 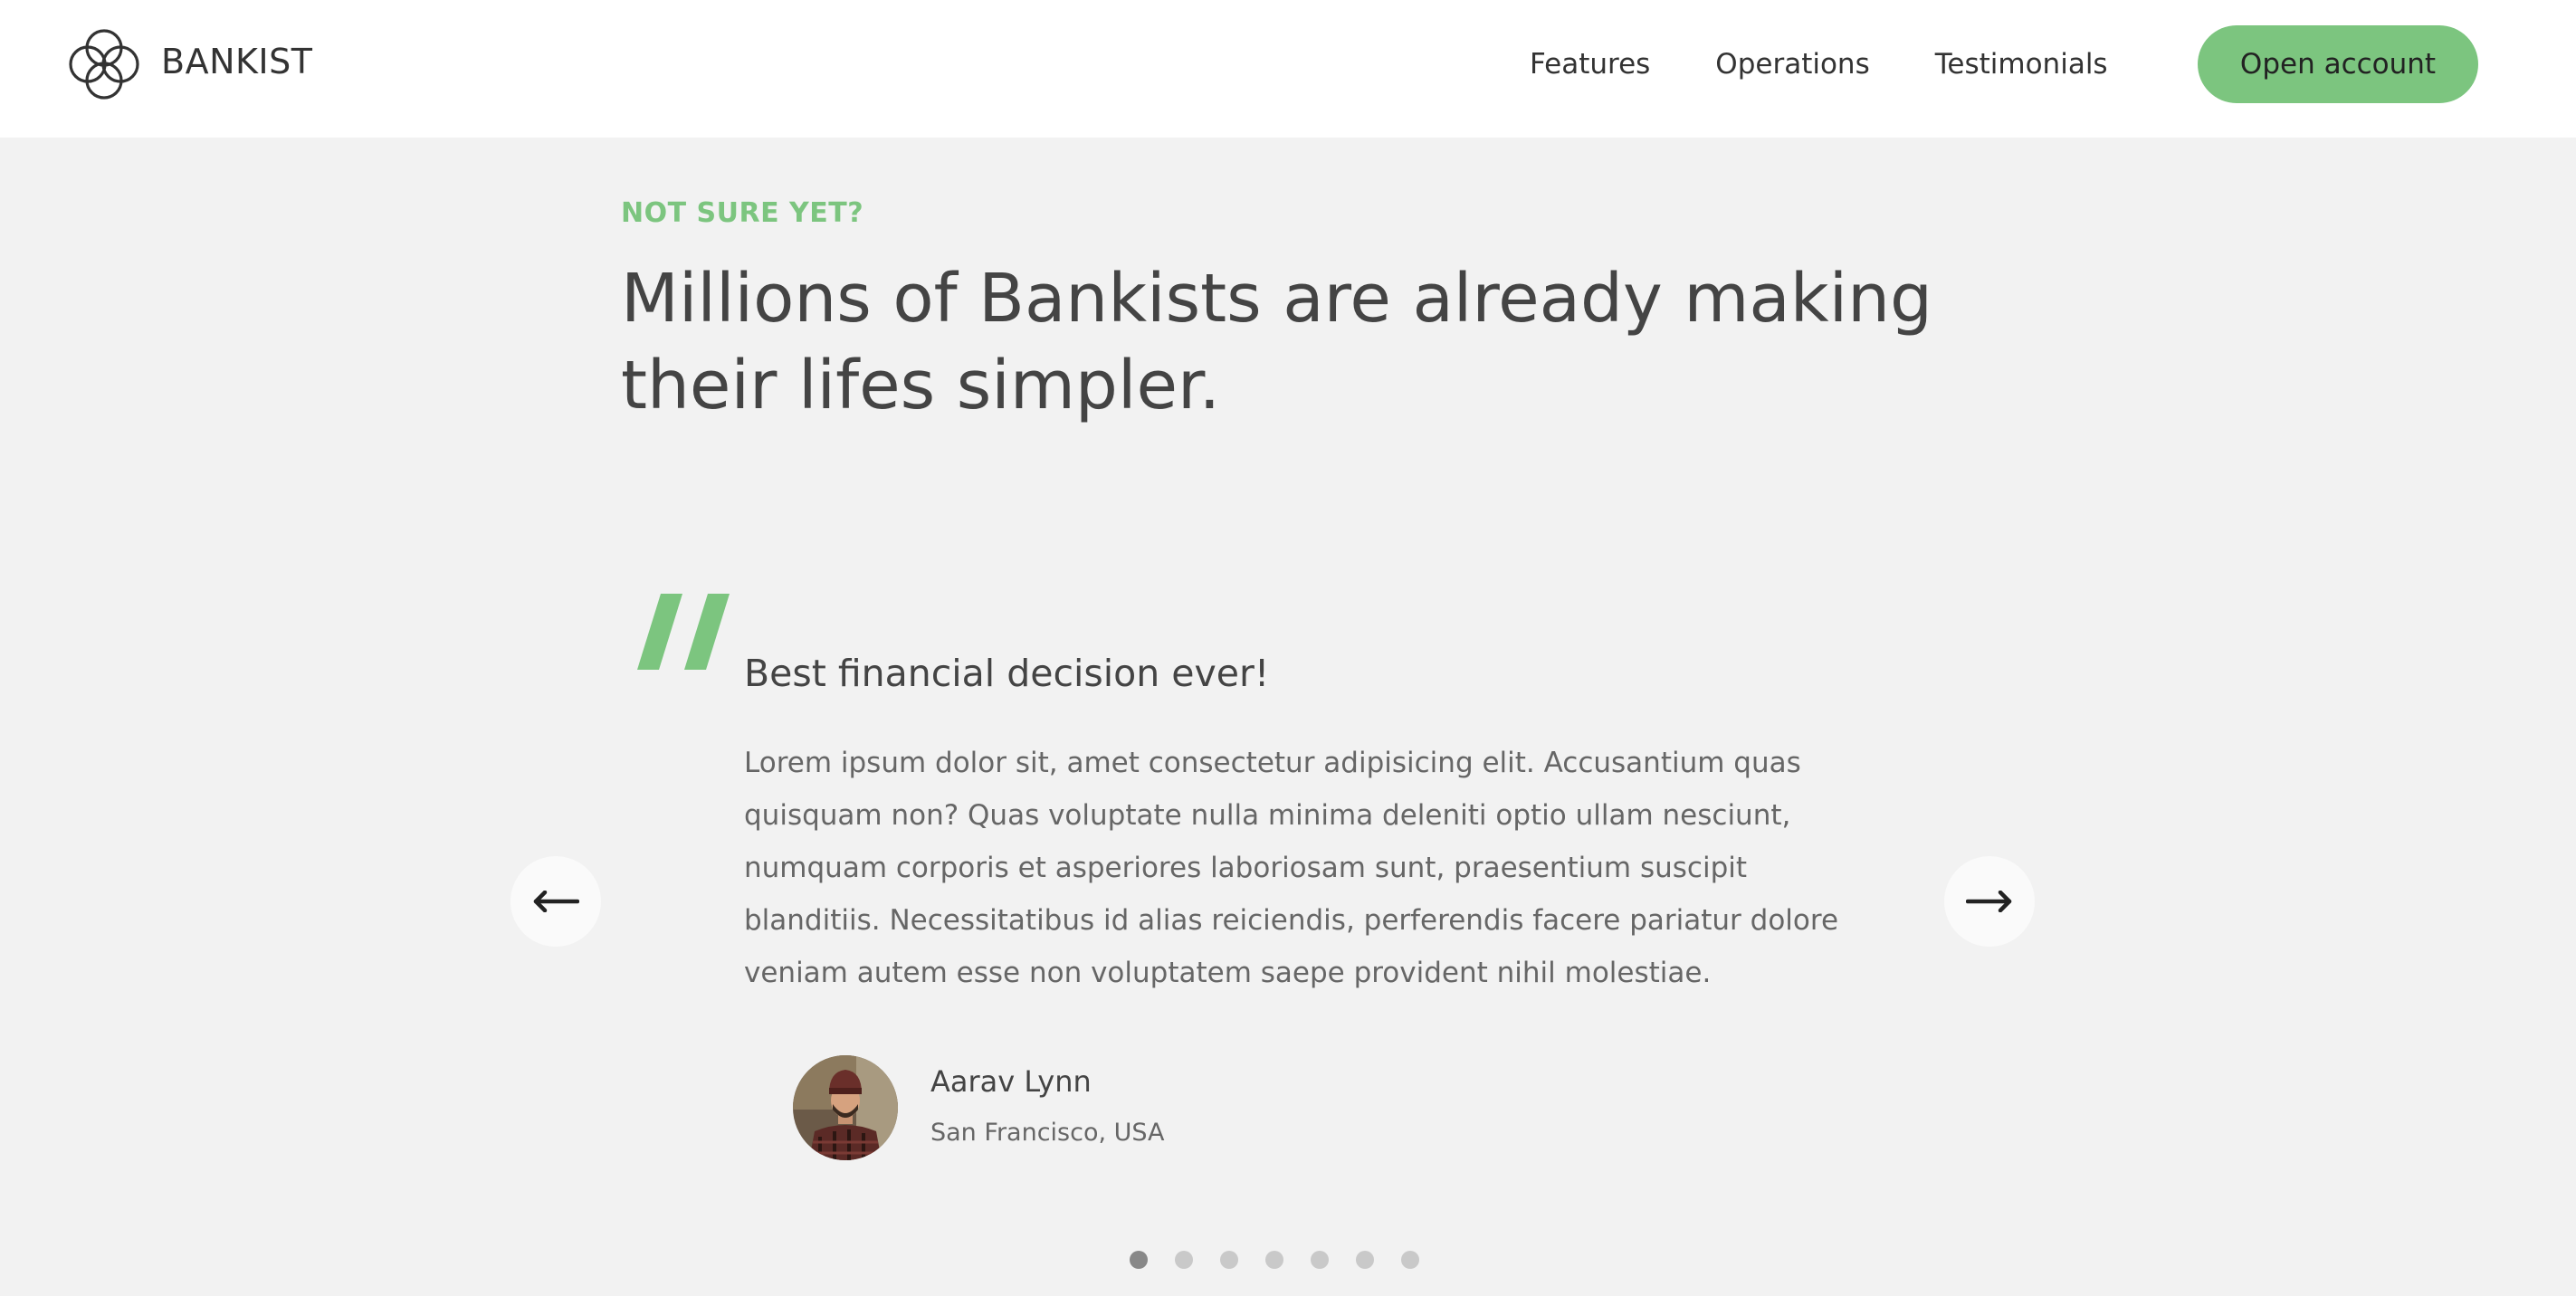 I want to click on author-avatar, so click(x=846, y=1107).